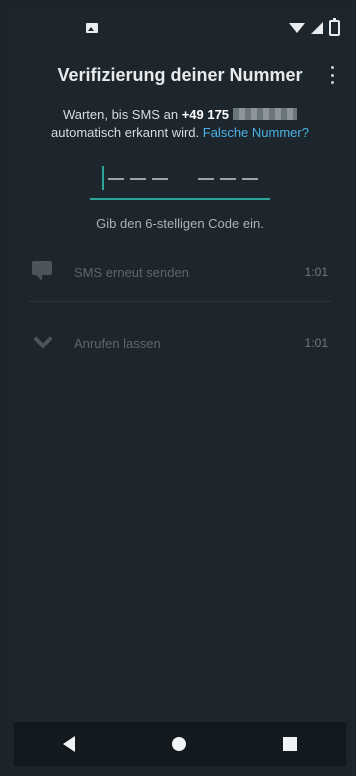 The height and width of the screenshot is (776, 356). Describe the element at coordinates (180, 199) in the screenshot. I see `code-underline` at that location.